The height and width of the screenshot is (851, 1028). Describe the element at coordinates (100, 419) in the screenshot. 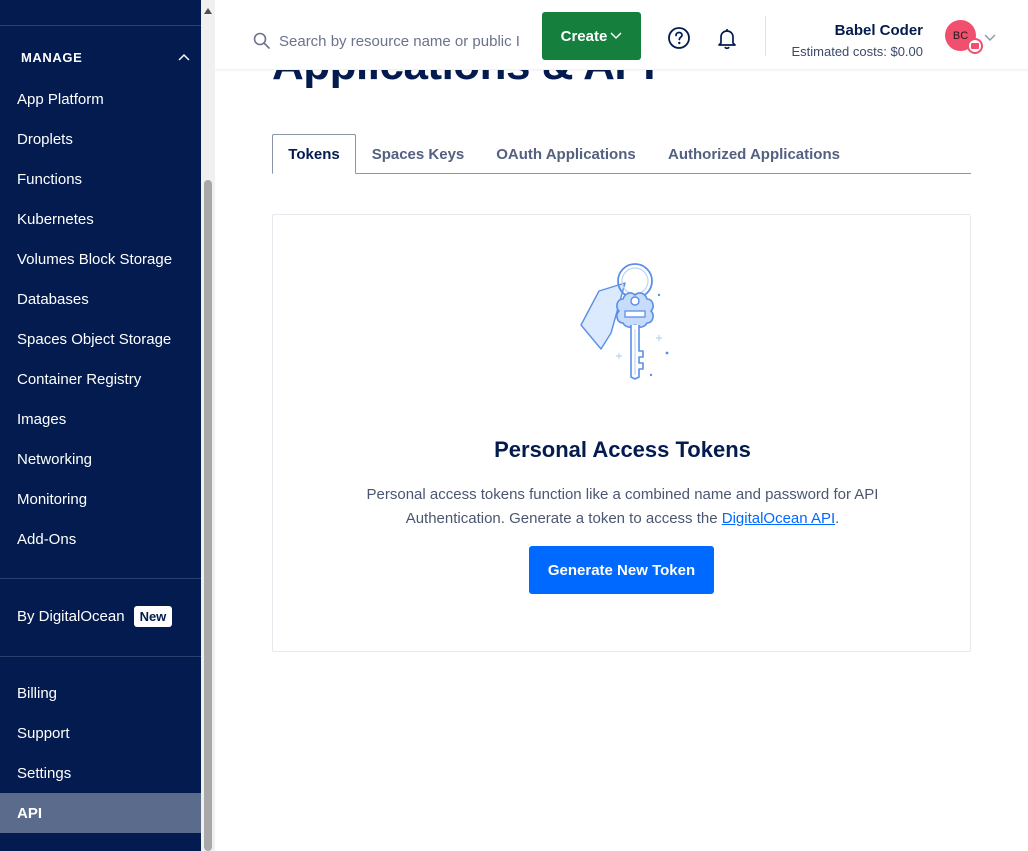

I see `sidebar-item-images: Images` at that location.